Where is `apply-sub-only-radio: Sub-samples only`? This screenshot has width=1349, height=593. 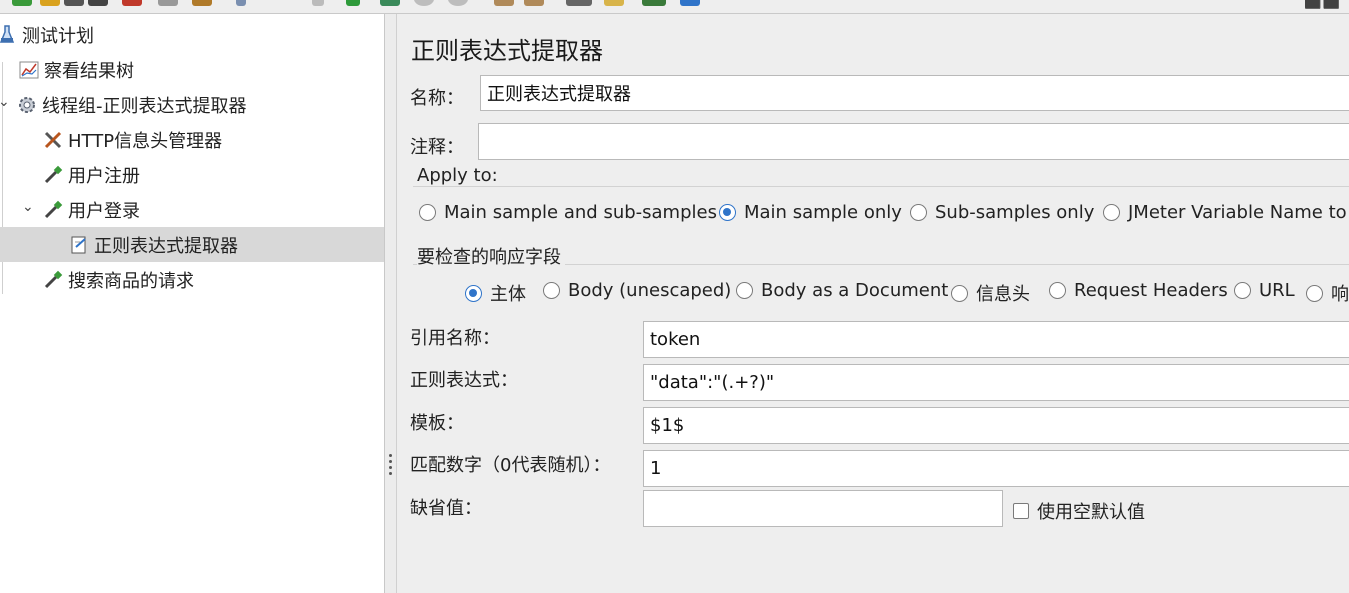 apply-sub-only-radio: Sub-samples only is located at coordinates (1002, 212).